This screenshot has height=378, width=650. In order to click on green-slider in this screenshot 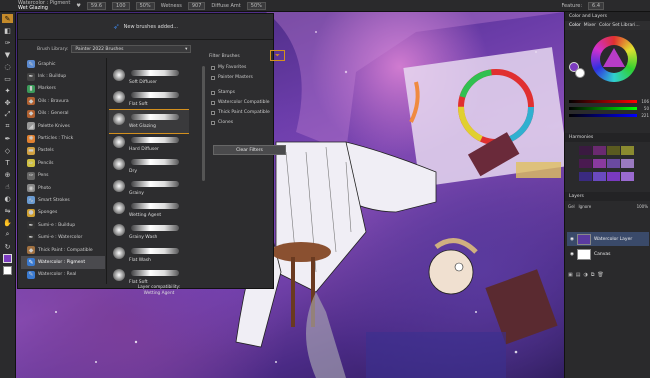, I will do `click(603, 108)`.